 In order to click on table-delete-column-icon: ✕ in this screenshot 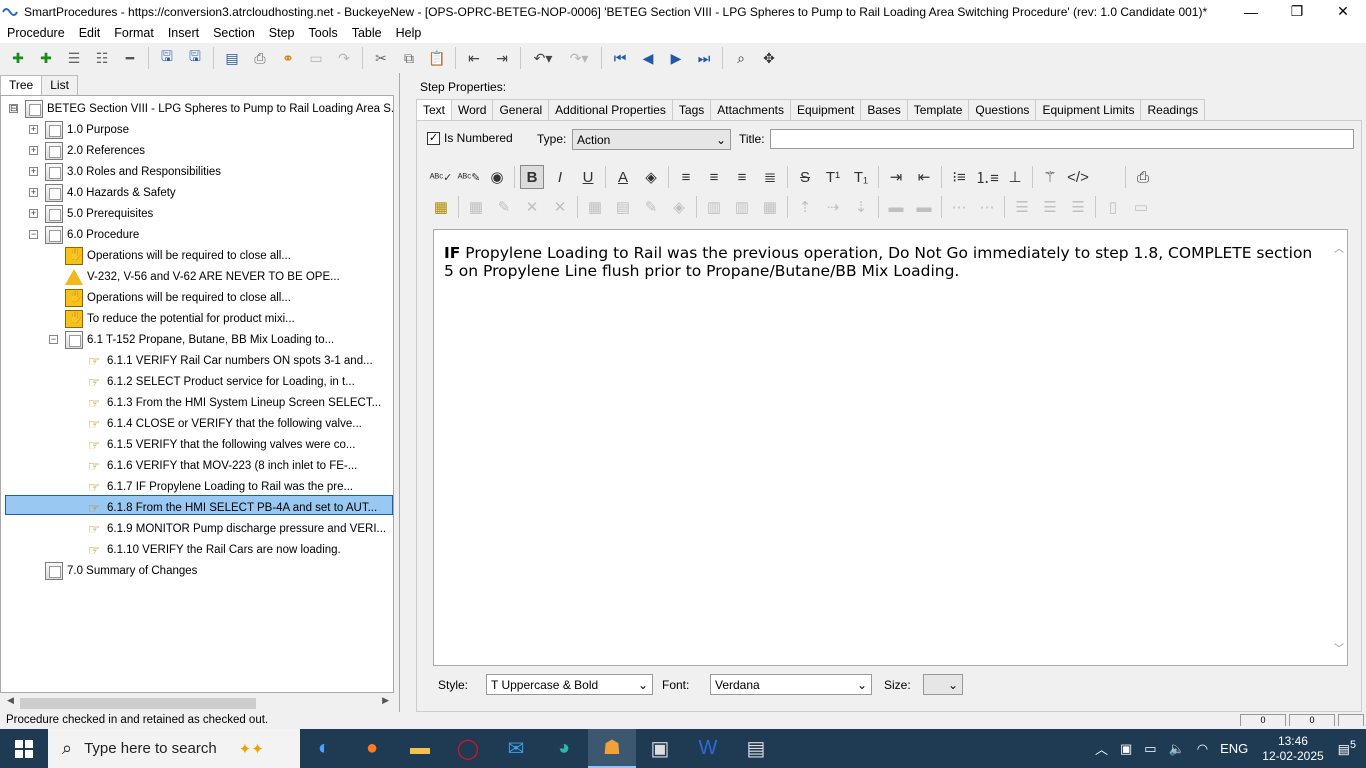, I will do `click(532, 207)`.